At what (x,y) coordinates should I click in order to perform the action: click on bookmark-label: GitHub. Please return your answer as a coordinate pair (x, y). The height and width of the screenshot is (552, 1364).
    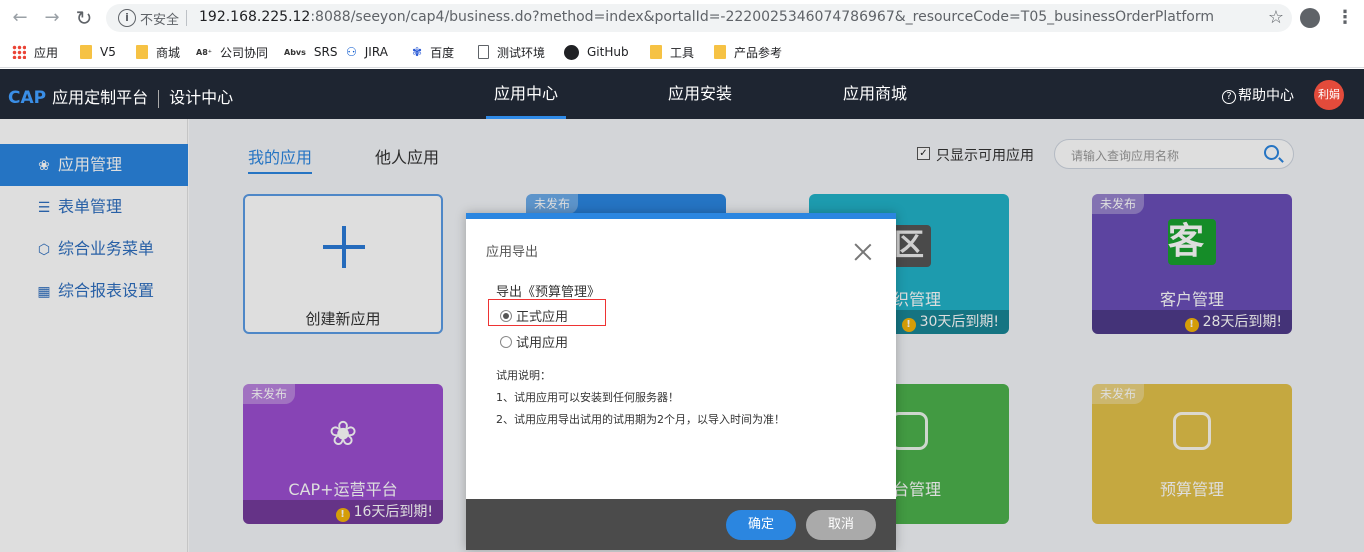
    Looking at the image, I should click on (608, 52).